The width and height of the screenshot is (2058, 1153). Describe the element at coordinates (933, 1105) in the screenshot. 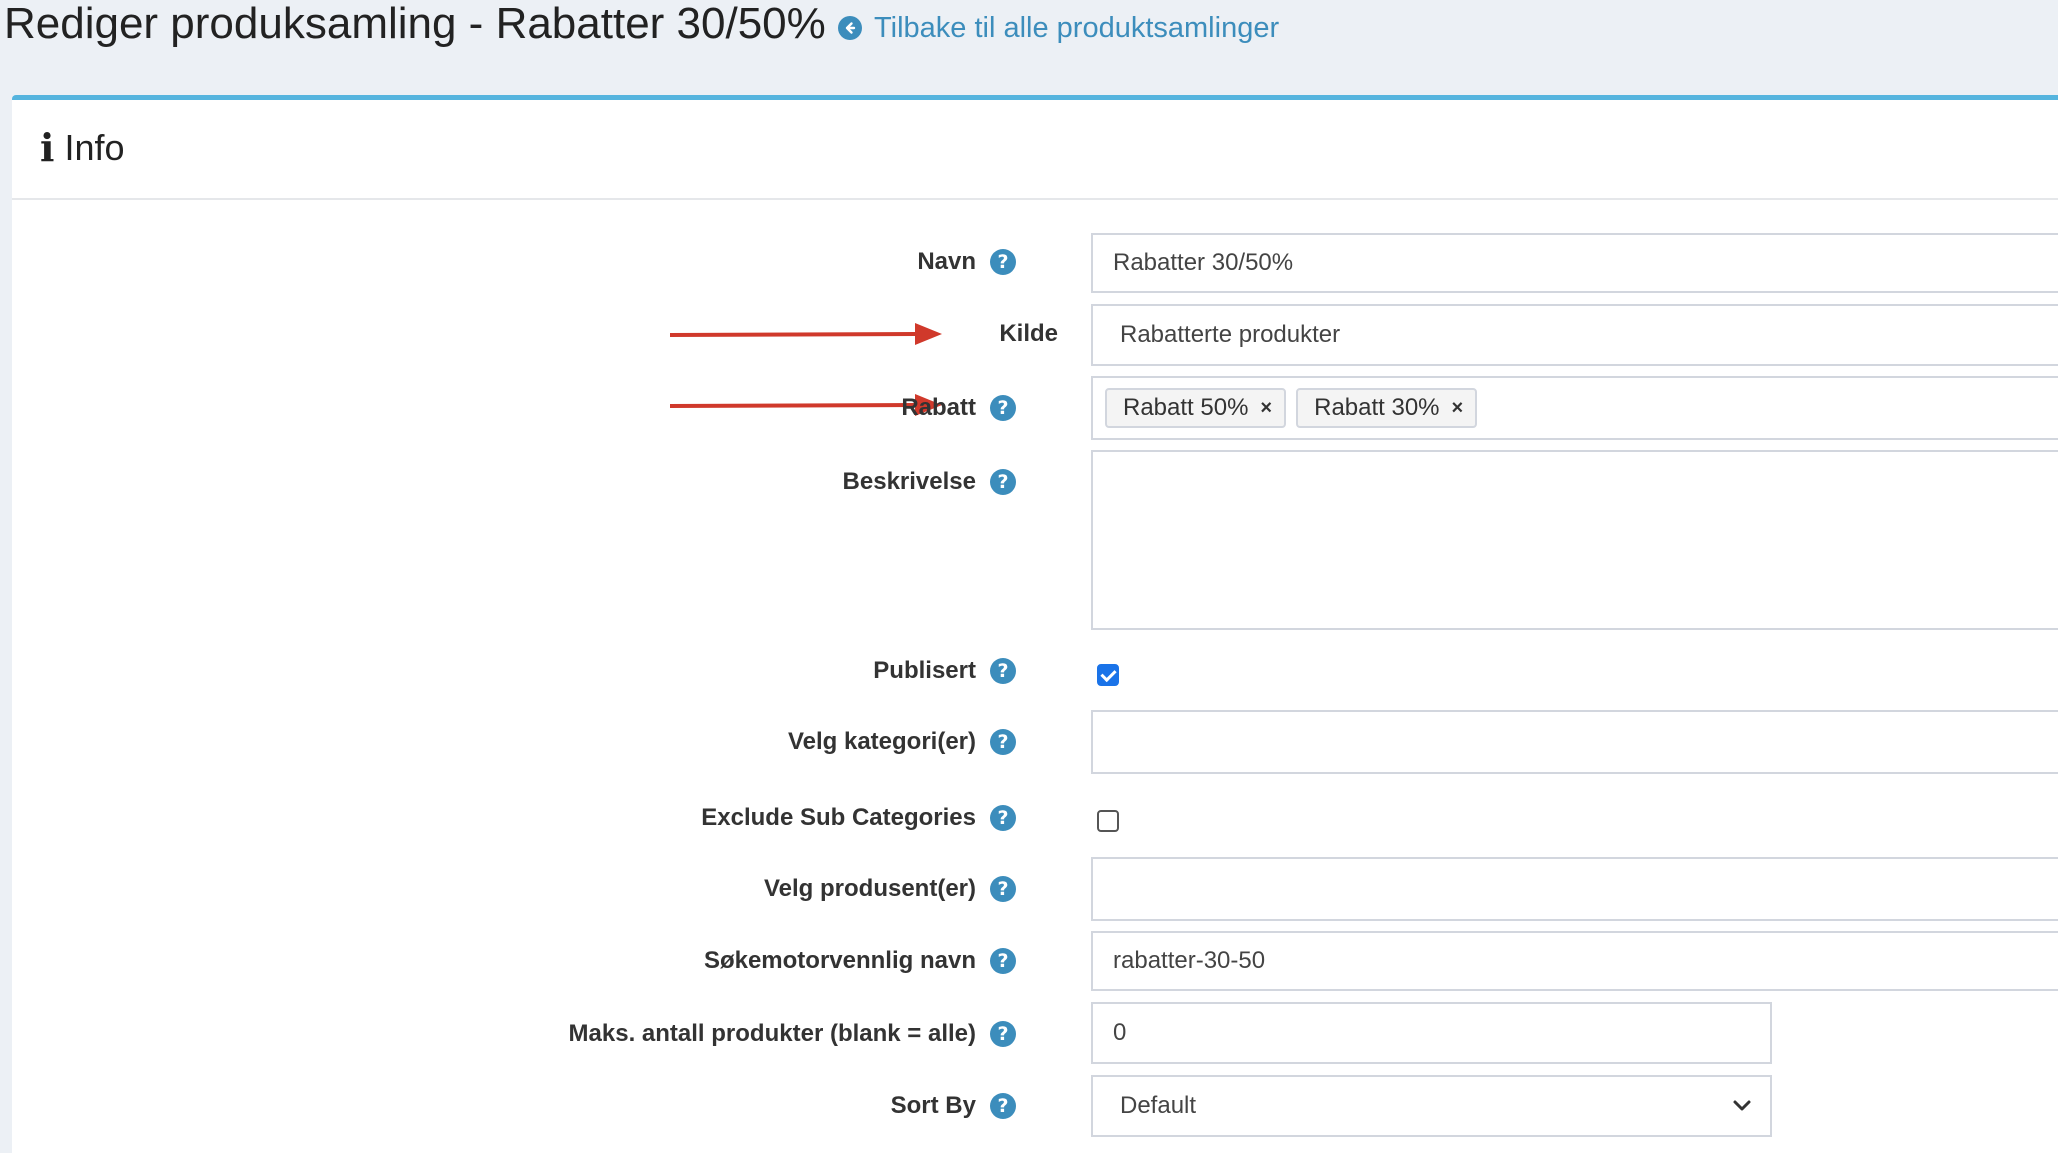

I see `label-text: Sort By` at that location.